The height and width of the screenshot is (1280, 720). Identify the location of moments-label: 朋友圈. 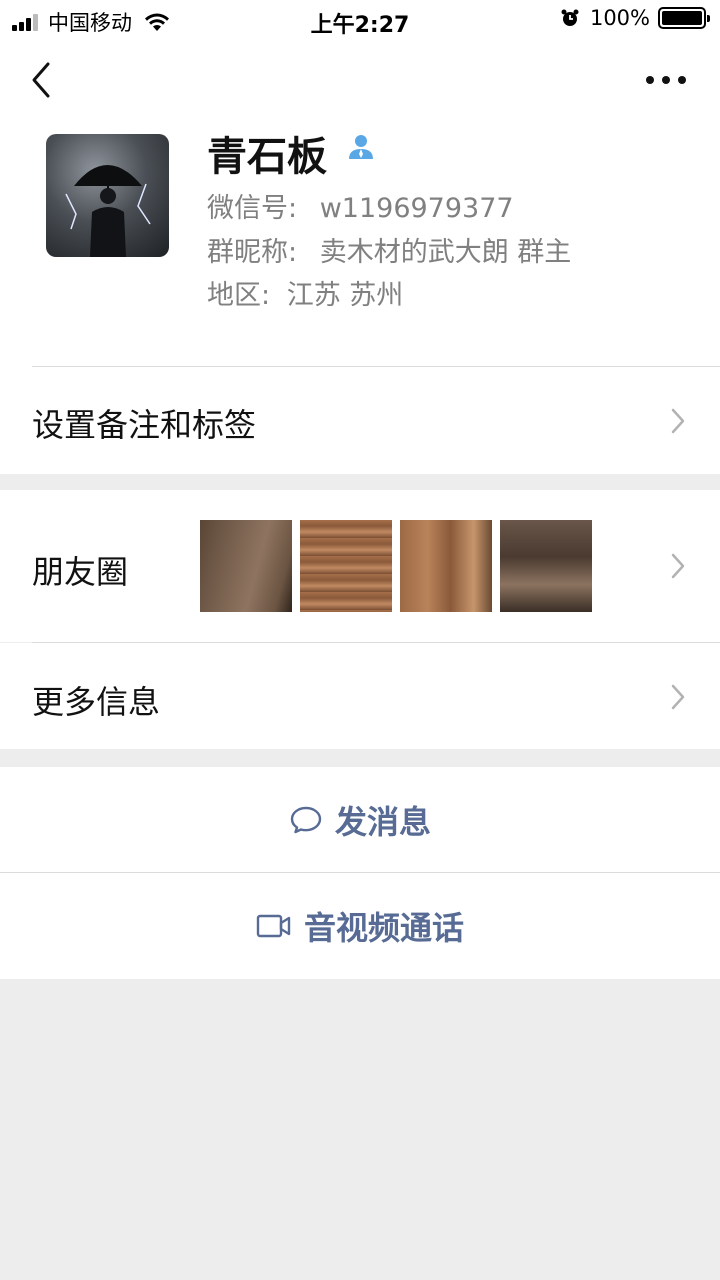
(80, 572).